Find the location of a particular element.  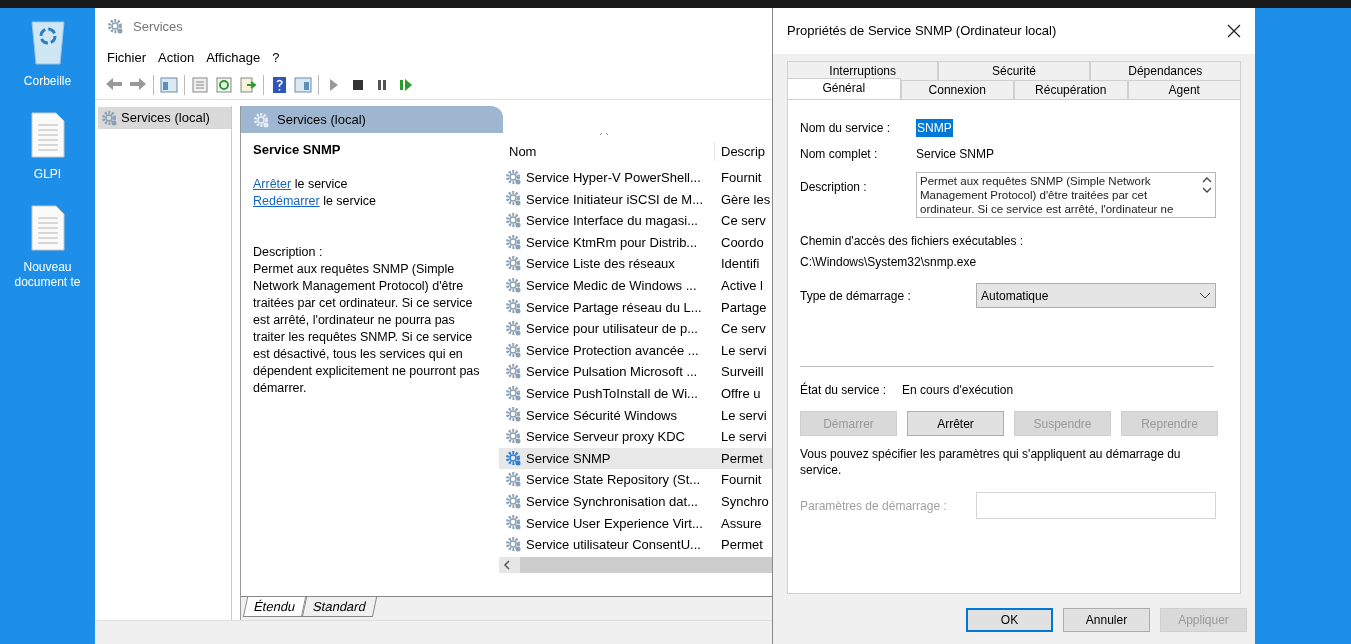

scroll-up-icon is located at coordinates (1207, 180).